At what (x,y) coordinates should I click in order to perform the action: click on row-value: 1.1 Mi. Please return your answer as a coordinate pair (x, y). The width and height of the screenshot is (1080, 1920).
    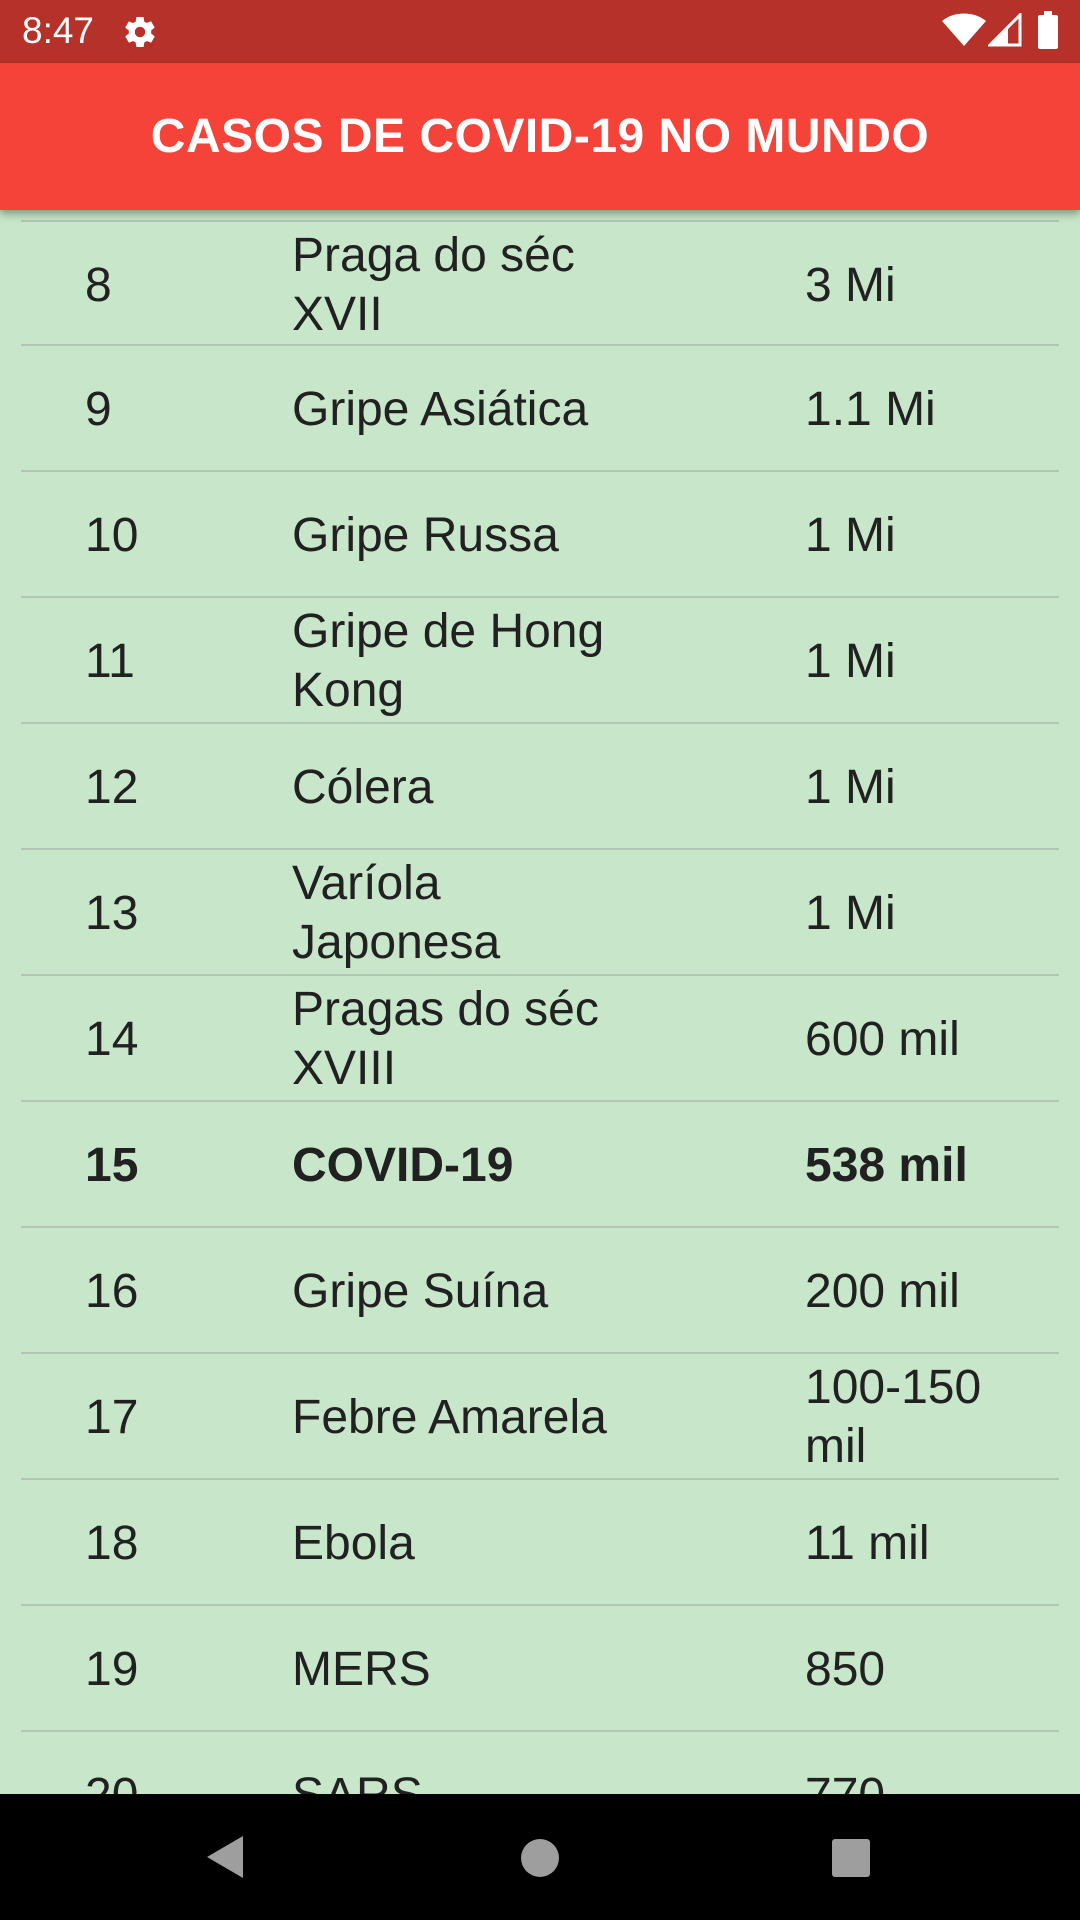
    Looking at the image, I should click on (870, 409).